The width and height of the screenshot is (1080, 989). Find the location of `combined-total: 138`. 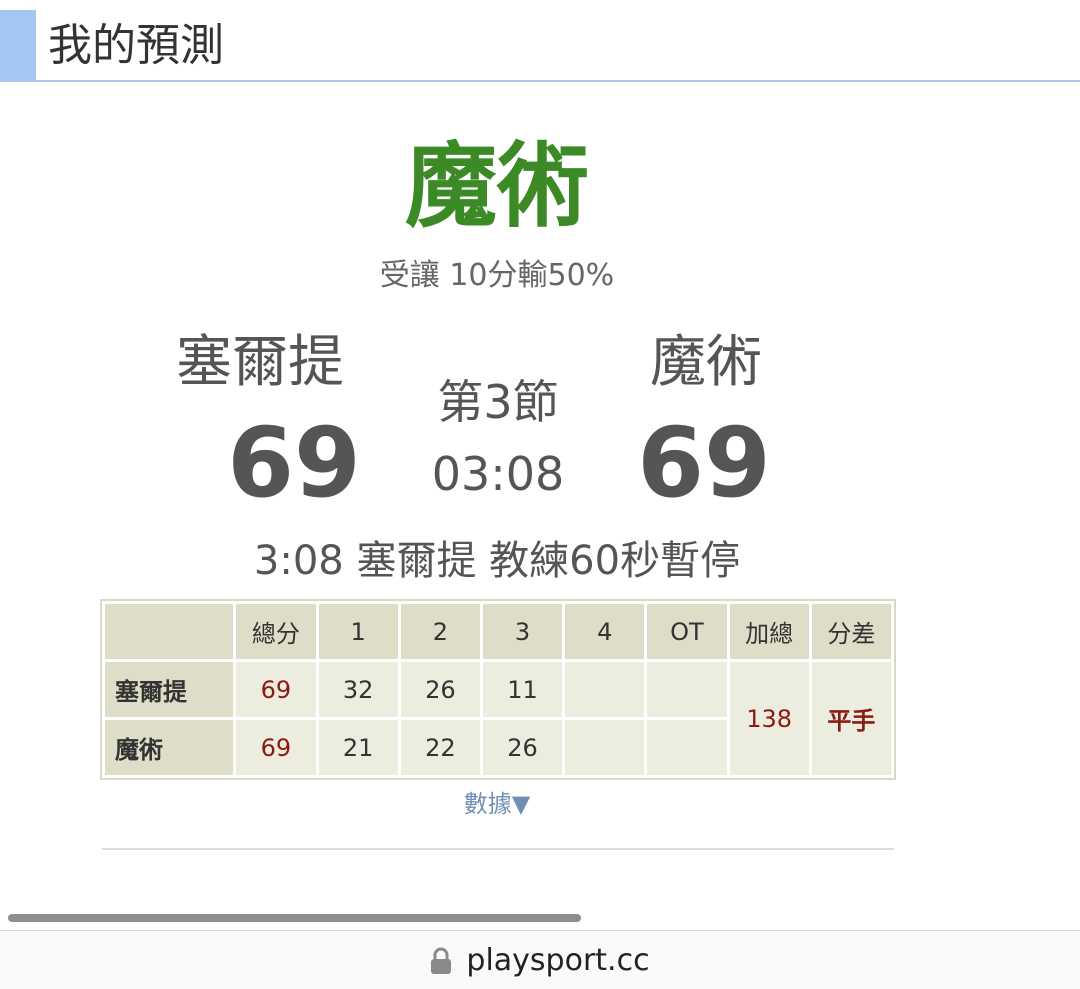

combined-total: 138 is located at coordinates (769, 718).